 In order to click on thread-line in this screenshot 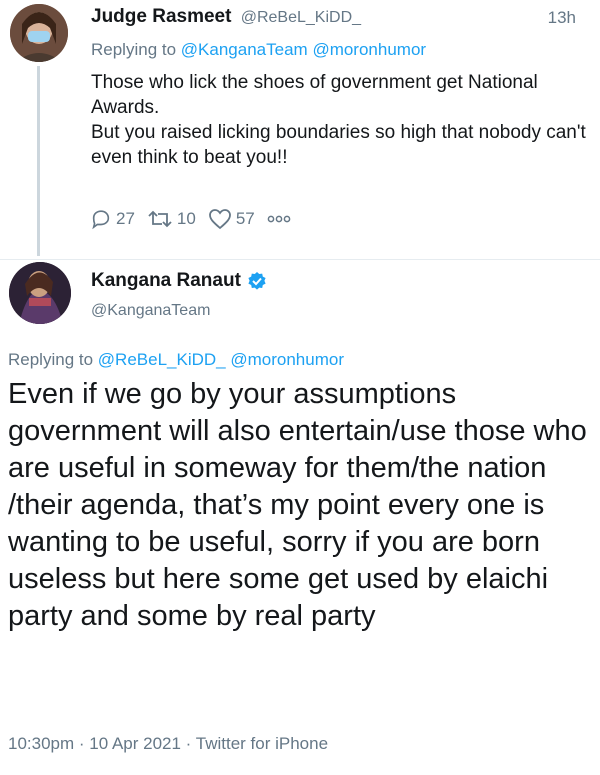, I will do `click(38, 161)`.